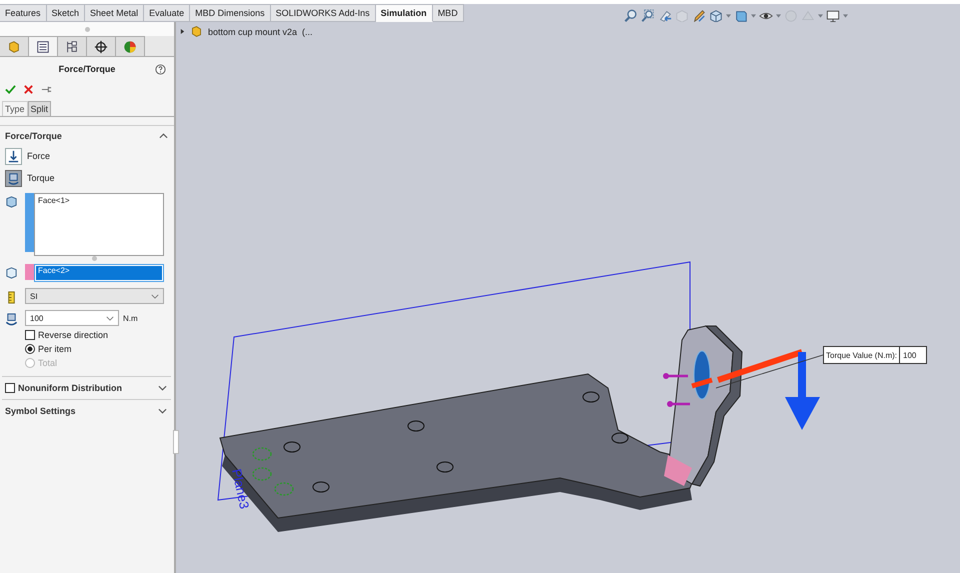 This screenshot has height=573, width=960. What do you see at coordinates (182, 31) in the screenshot?
I see `expand-arrow-icon` at bounding box center [182, 31].